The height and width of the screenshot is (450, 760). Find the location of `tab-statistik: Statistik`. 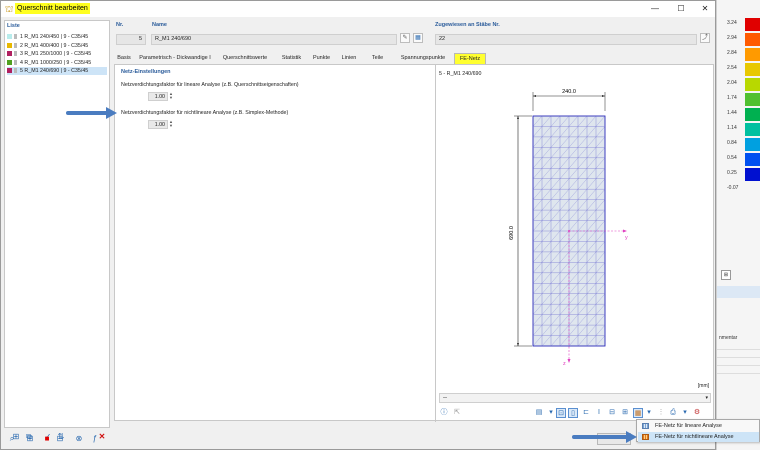

tab-statistik: Statistik is located at coordinates (291, 58).